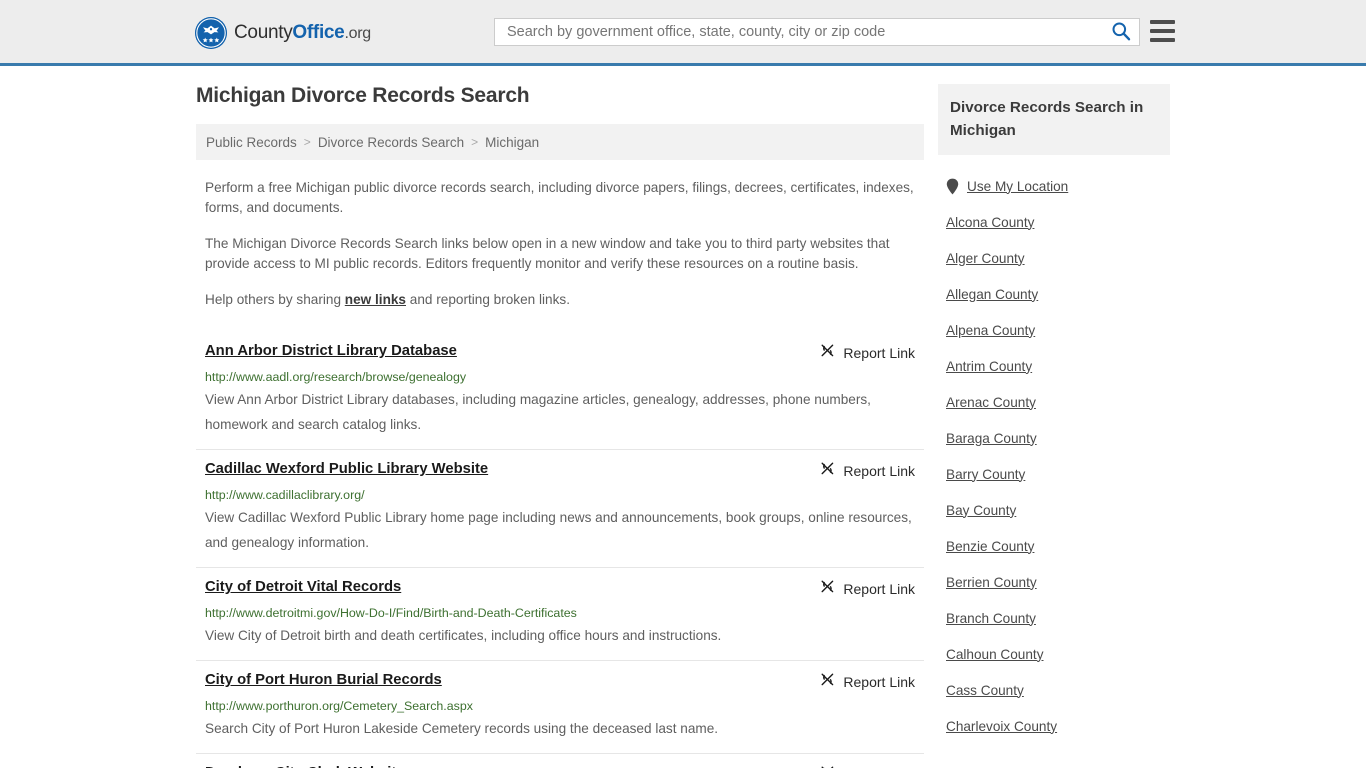 The image size is (1366, 768). Describe the element at coordinates (1054, 510) in the screenshot. I see `sidebar-item-bay-county: Bay County` at that location.